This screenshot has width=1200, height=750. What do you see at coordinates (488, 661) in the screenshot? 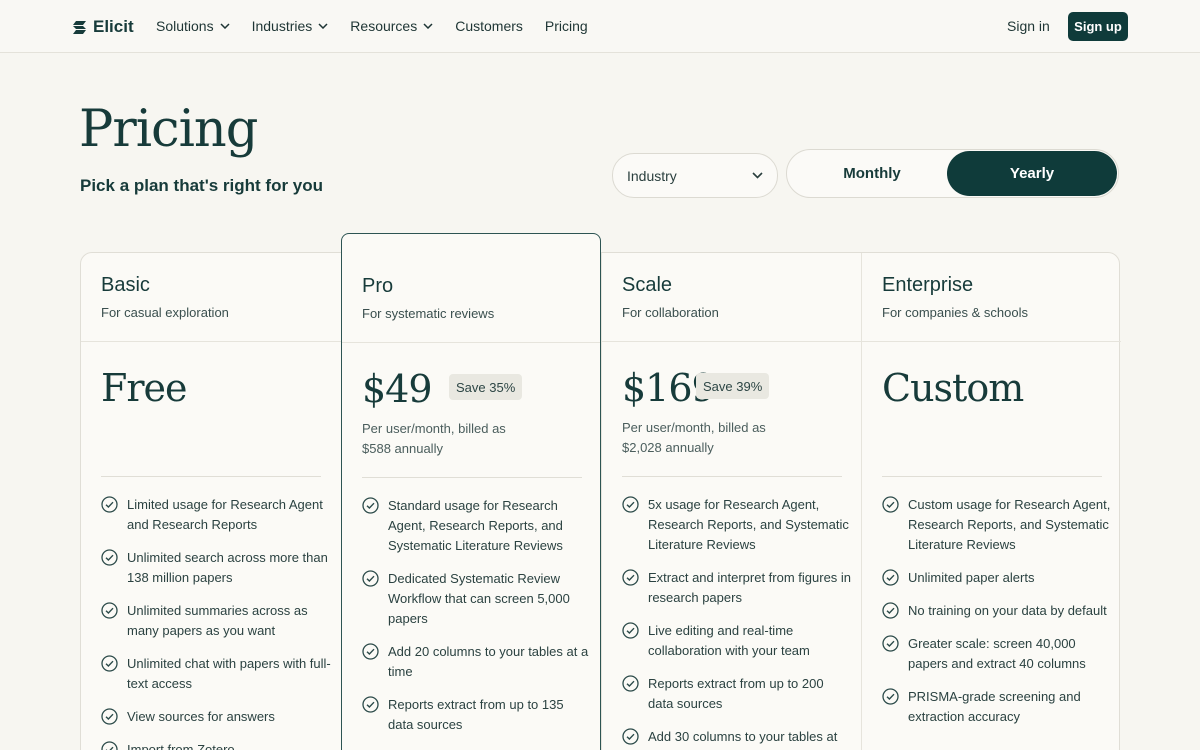
I see `feature-text: Add 20 columns to your tables at a time` at bounding box center [488, 661].